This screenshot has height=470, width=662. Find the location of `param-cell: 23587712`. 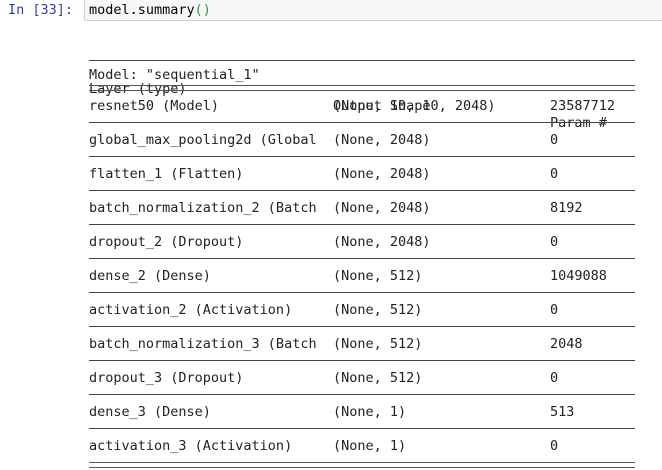

param-cell: 23587712 is located at coordinates (583, 106).